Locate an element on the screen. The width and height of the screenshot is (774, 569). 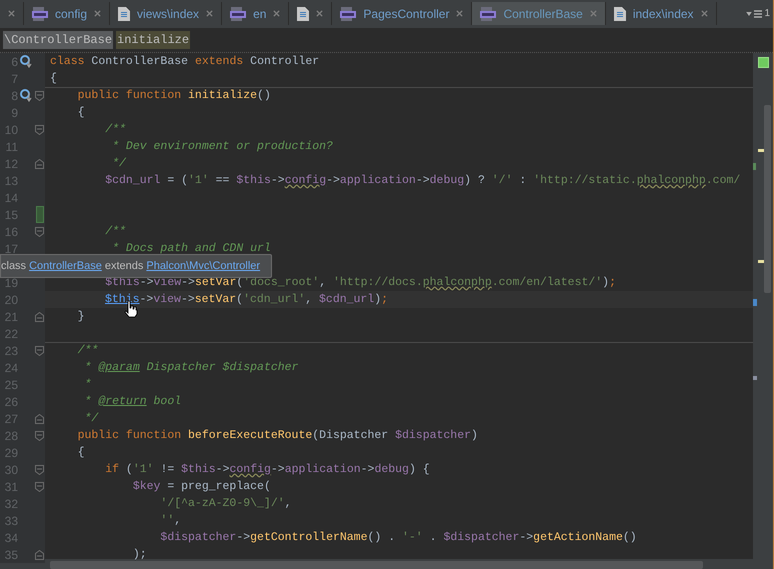
caret-mark is located at coordinates (755, 302).